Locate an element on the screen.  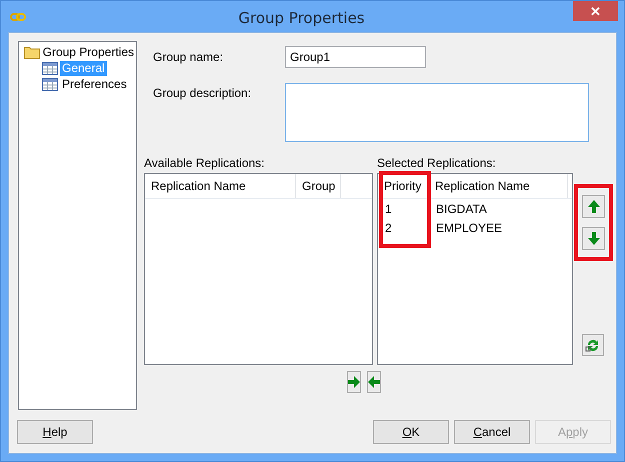
dialog-button: Cancel is located at coordinates (492, 432).